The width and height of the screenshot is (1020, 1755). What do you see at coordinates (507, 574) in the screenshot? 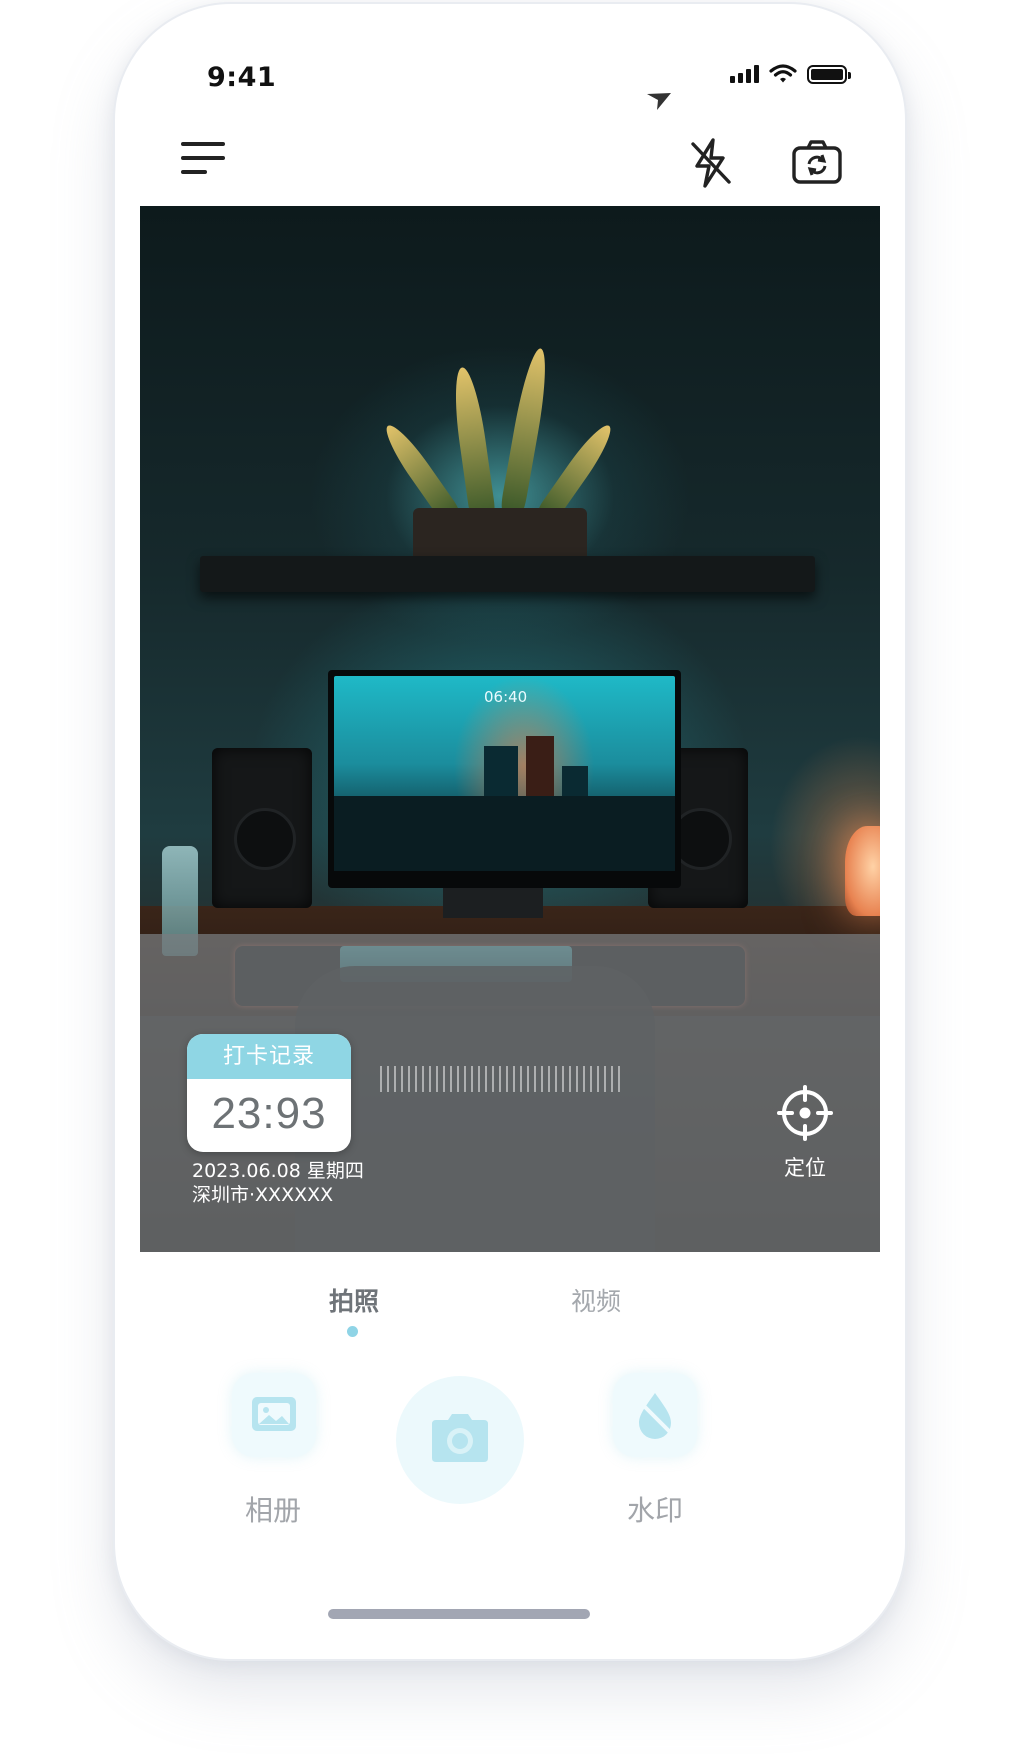
I see `wall-shelf` at bounding box center [507, 574].